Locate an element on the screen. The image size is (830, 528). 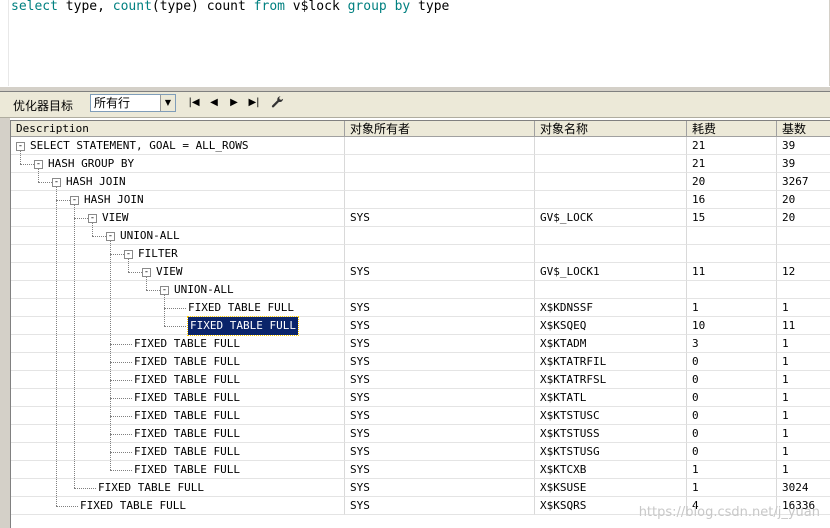
object-name-cell: GV$_LOCK1 is located at coordinates (611, 272).